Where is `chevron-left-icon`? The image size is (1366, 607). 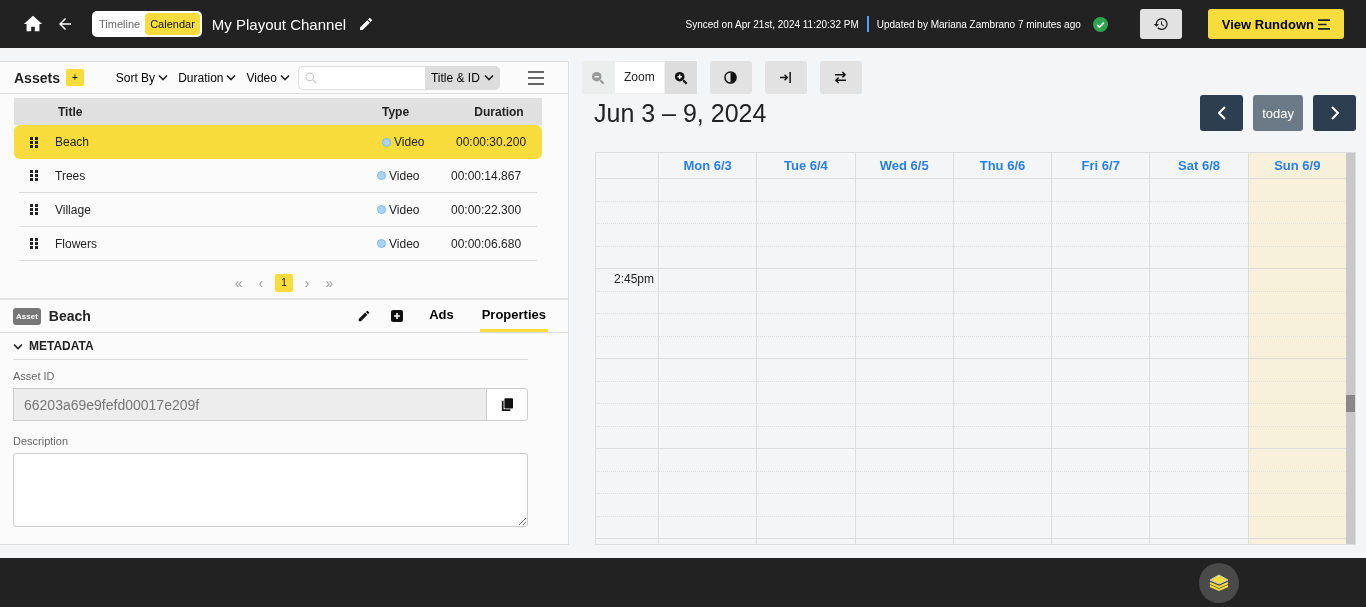 chevron-left-icon is located at coordinates (1221, 113).